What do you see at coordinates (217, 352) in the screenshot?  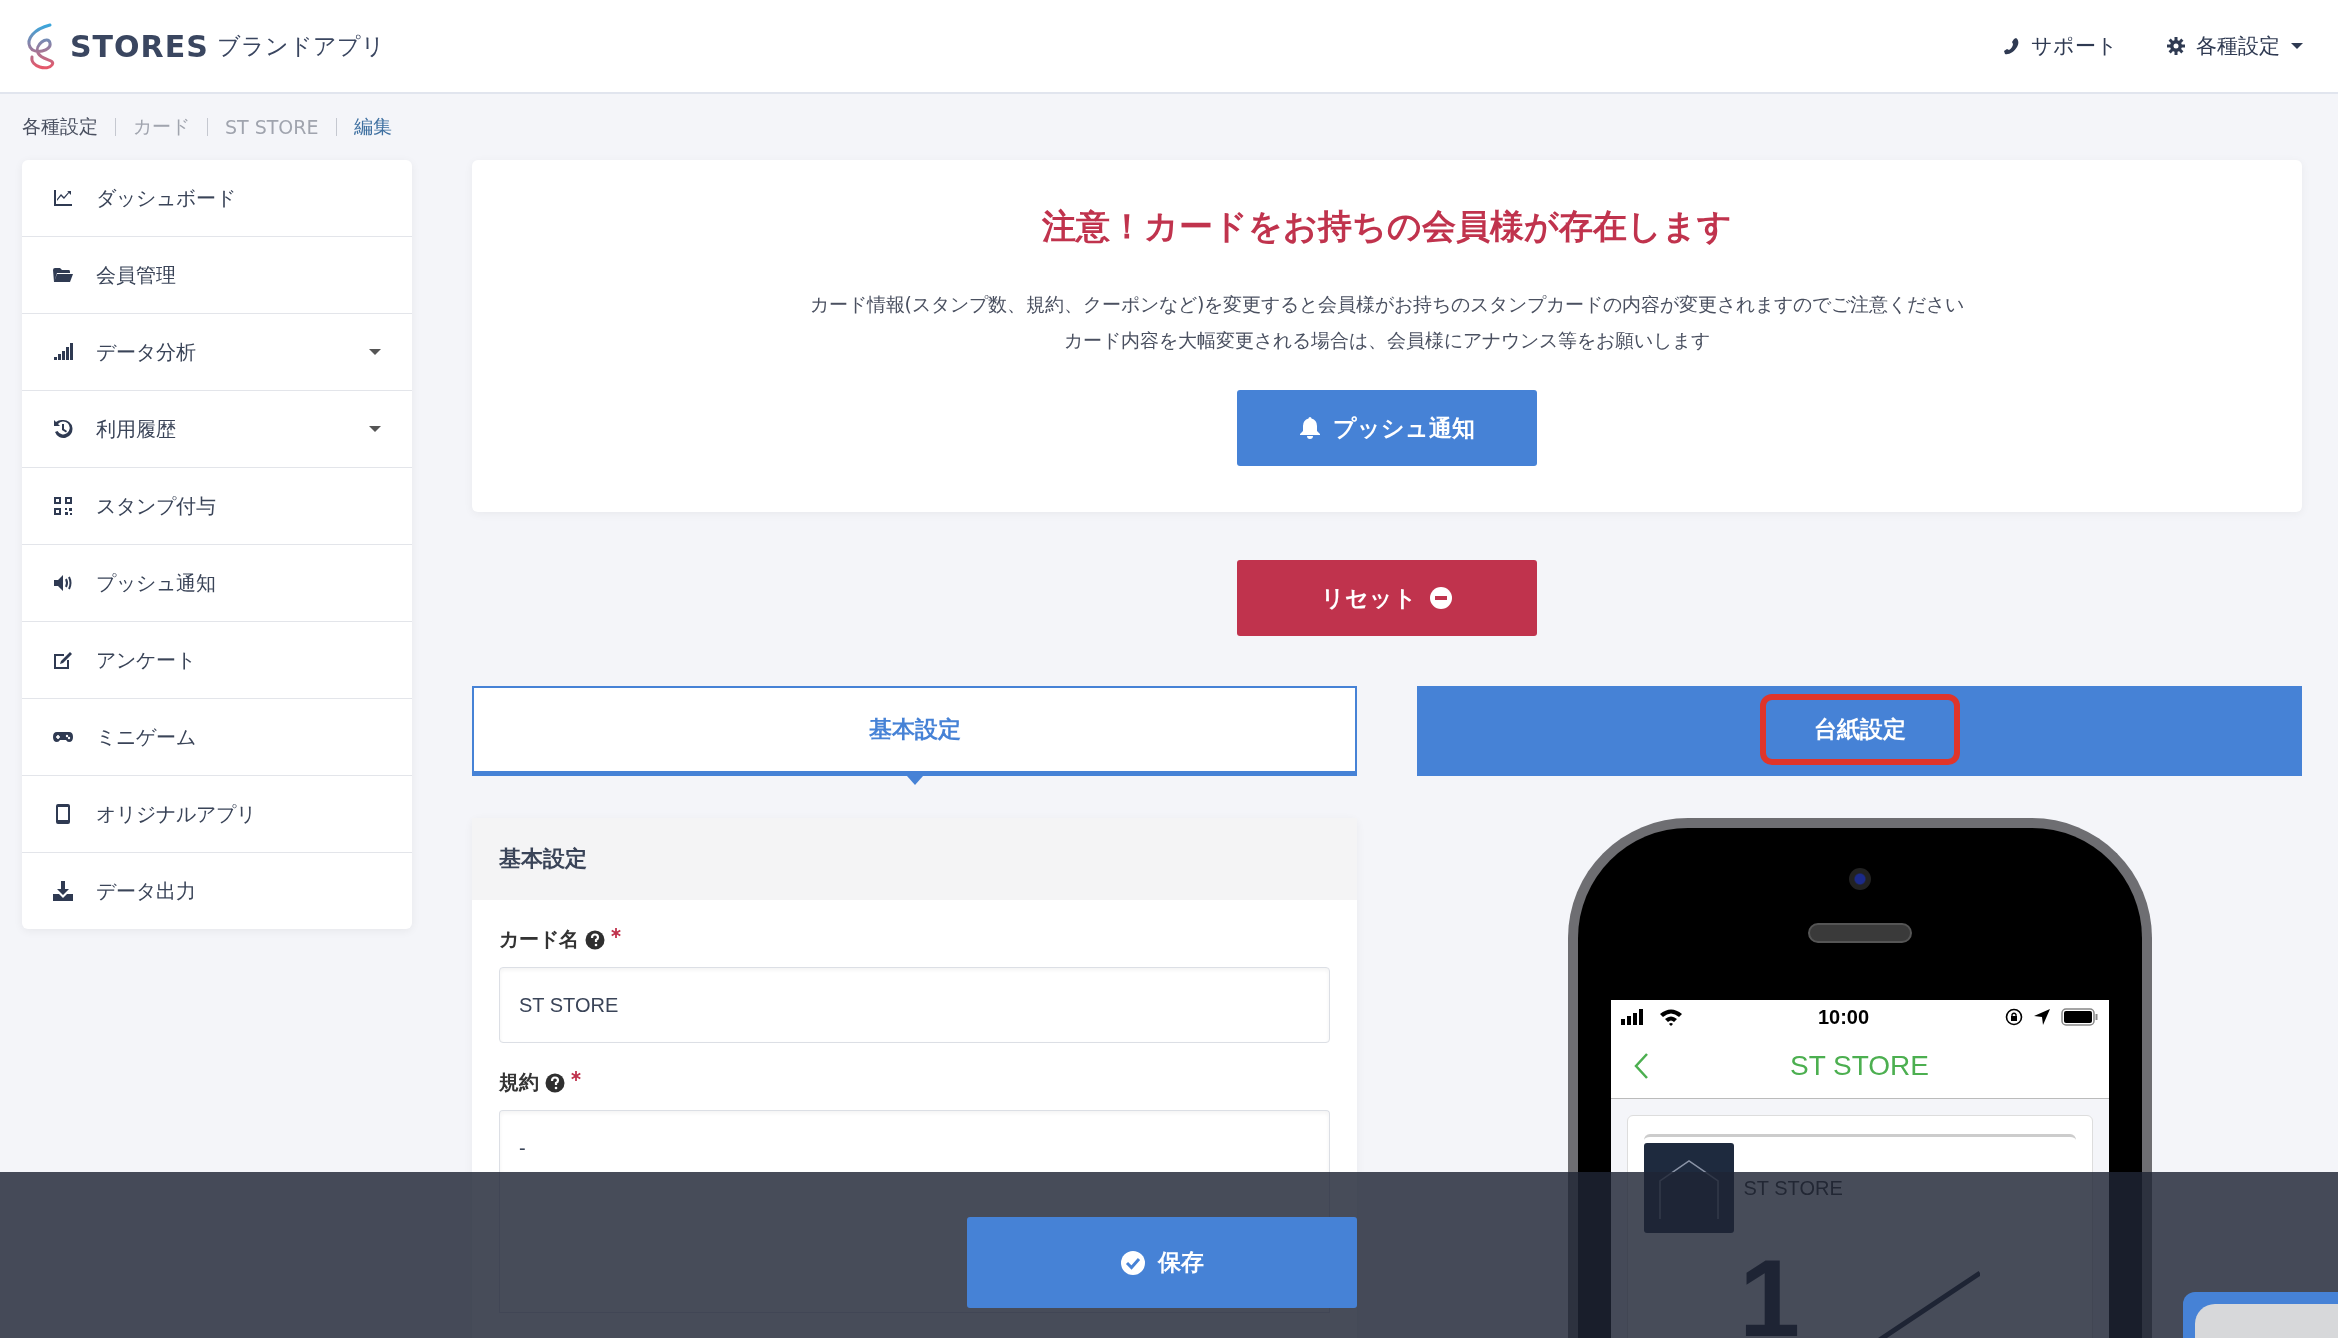 I see `sidebar-item: データ分析` at bounding box center [217, 352].